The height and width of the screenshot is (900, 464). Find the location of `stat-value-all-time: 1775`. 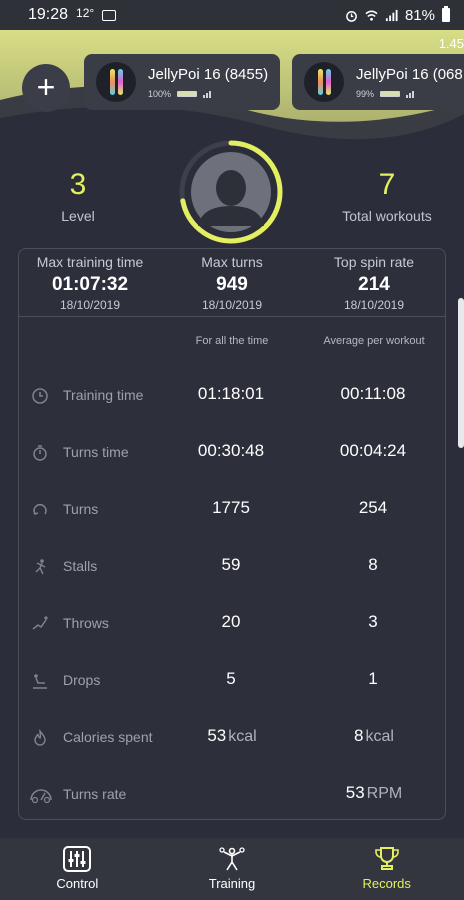

stat-value-all-time: 1775 is located at coordinates (231, 507).